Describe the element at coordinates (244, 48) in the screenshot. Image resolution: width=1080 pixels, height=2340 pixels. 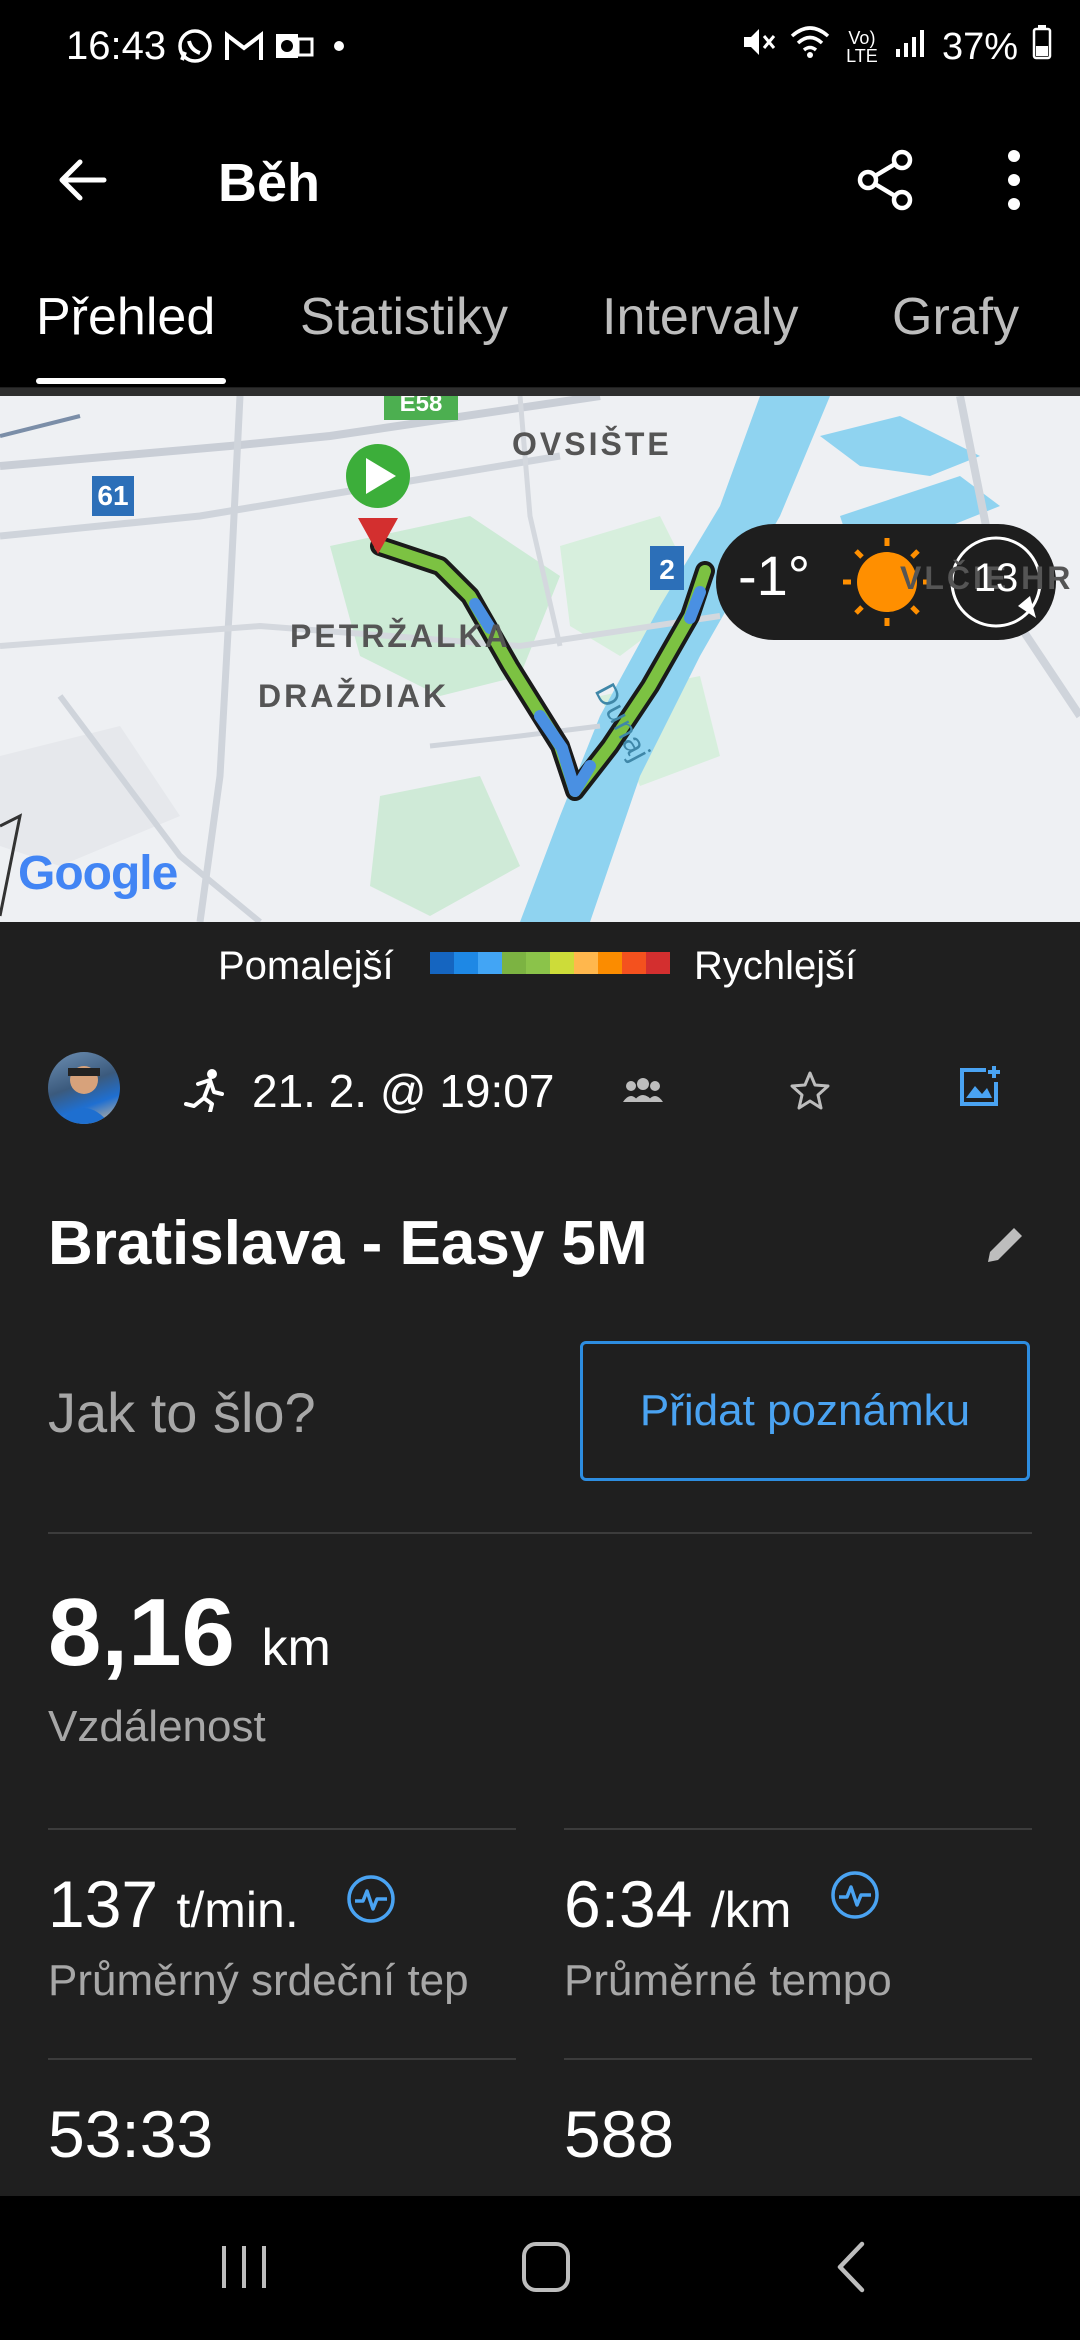
I see `gmail-icon` at that location.